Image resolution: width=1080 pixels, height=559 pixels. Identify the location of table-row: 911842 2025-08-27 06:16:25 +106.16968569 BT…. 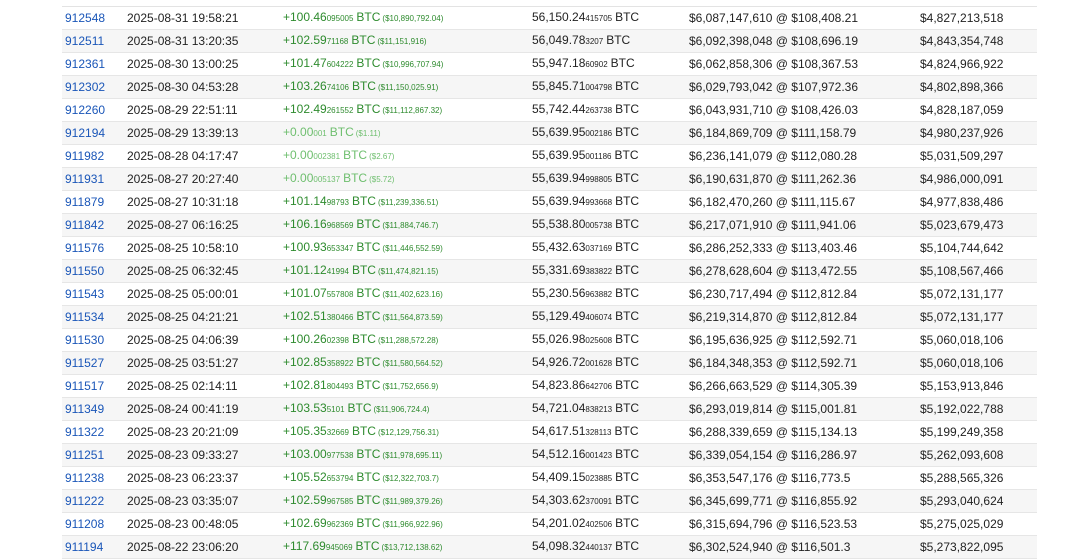
(549, 225).